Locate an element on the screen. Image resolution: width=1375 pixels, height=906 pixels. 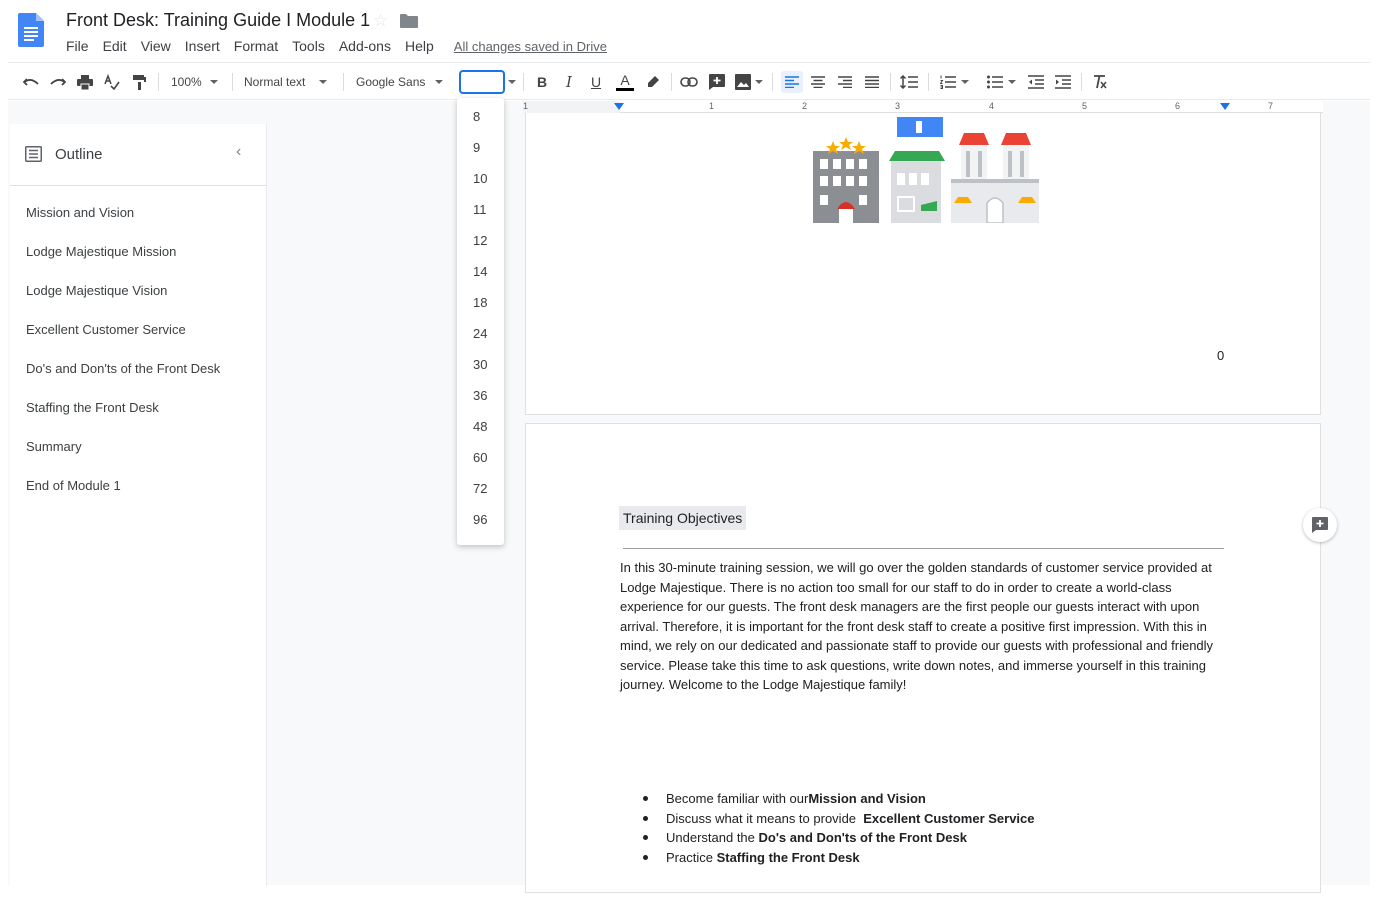
link-icon is located at coordinates (689, 82).